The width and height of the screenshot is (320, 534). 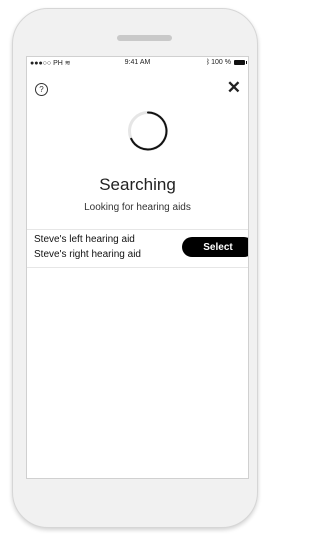 I want to click on loading-spinner-icon, so click(x=148, y=131).